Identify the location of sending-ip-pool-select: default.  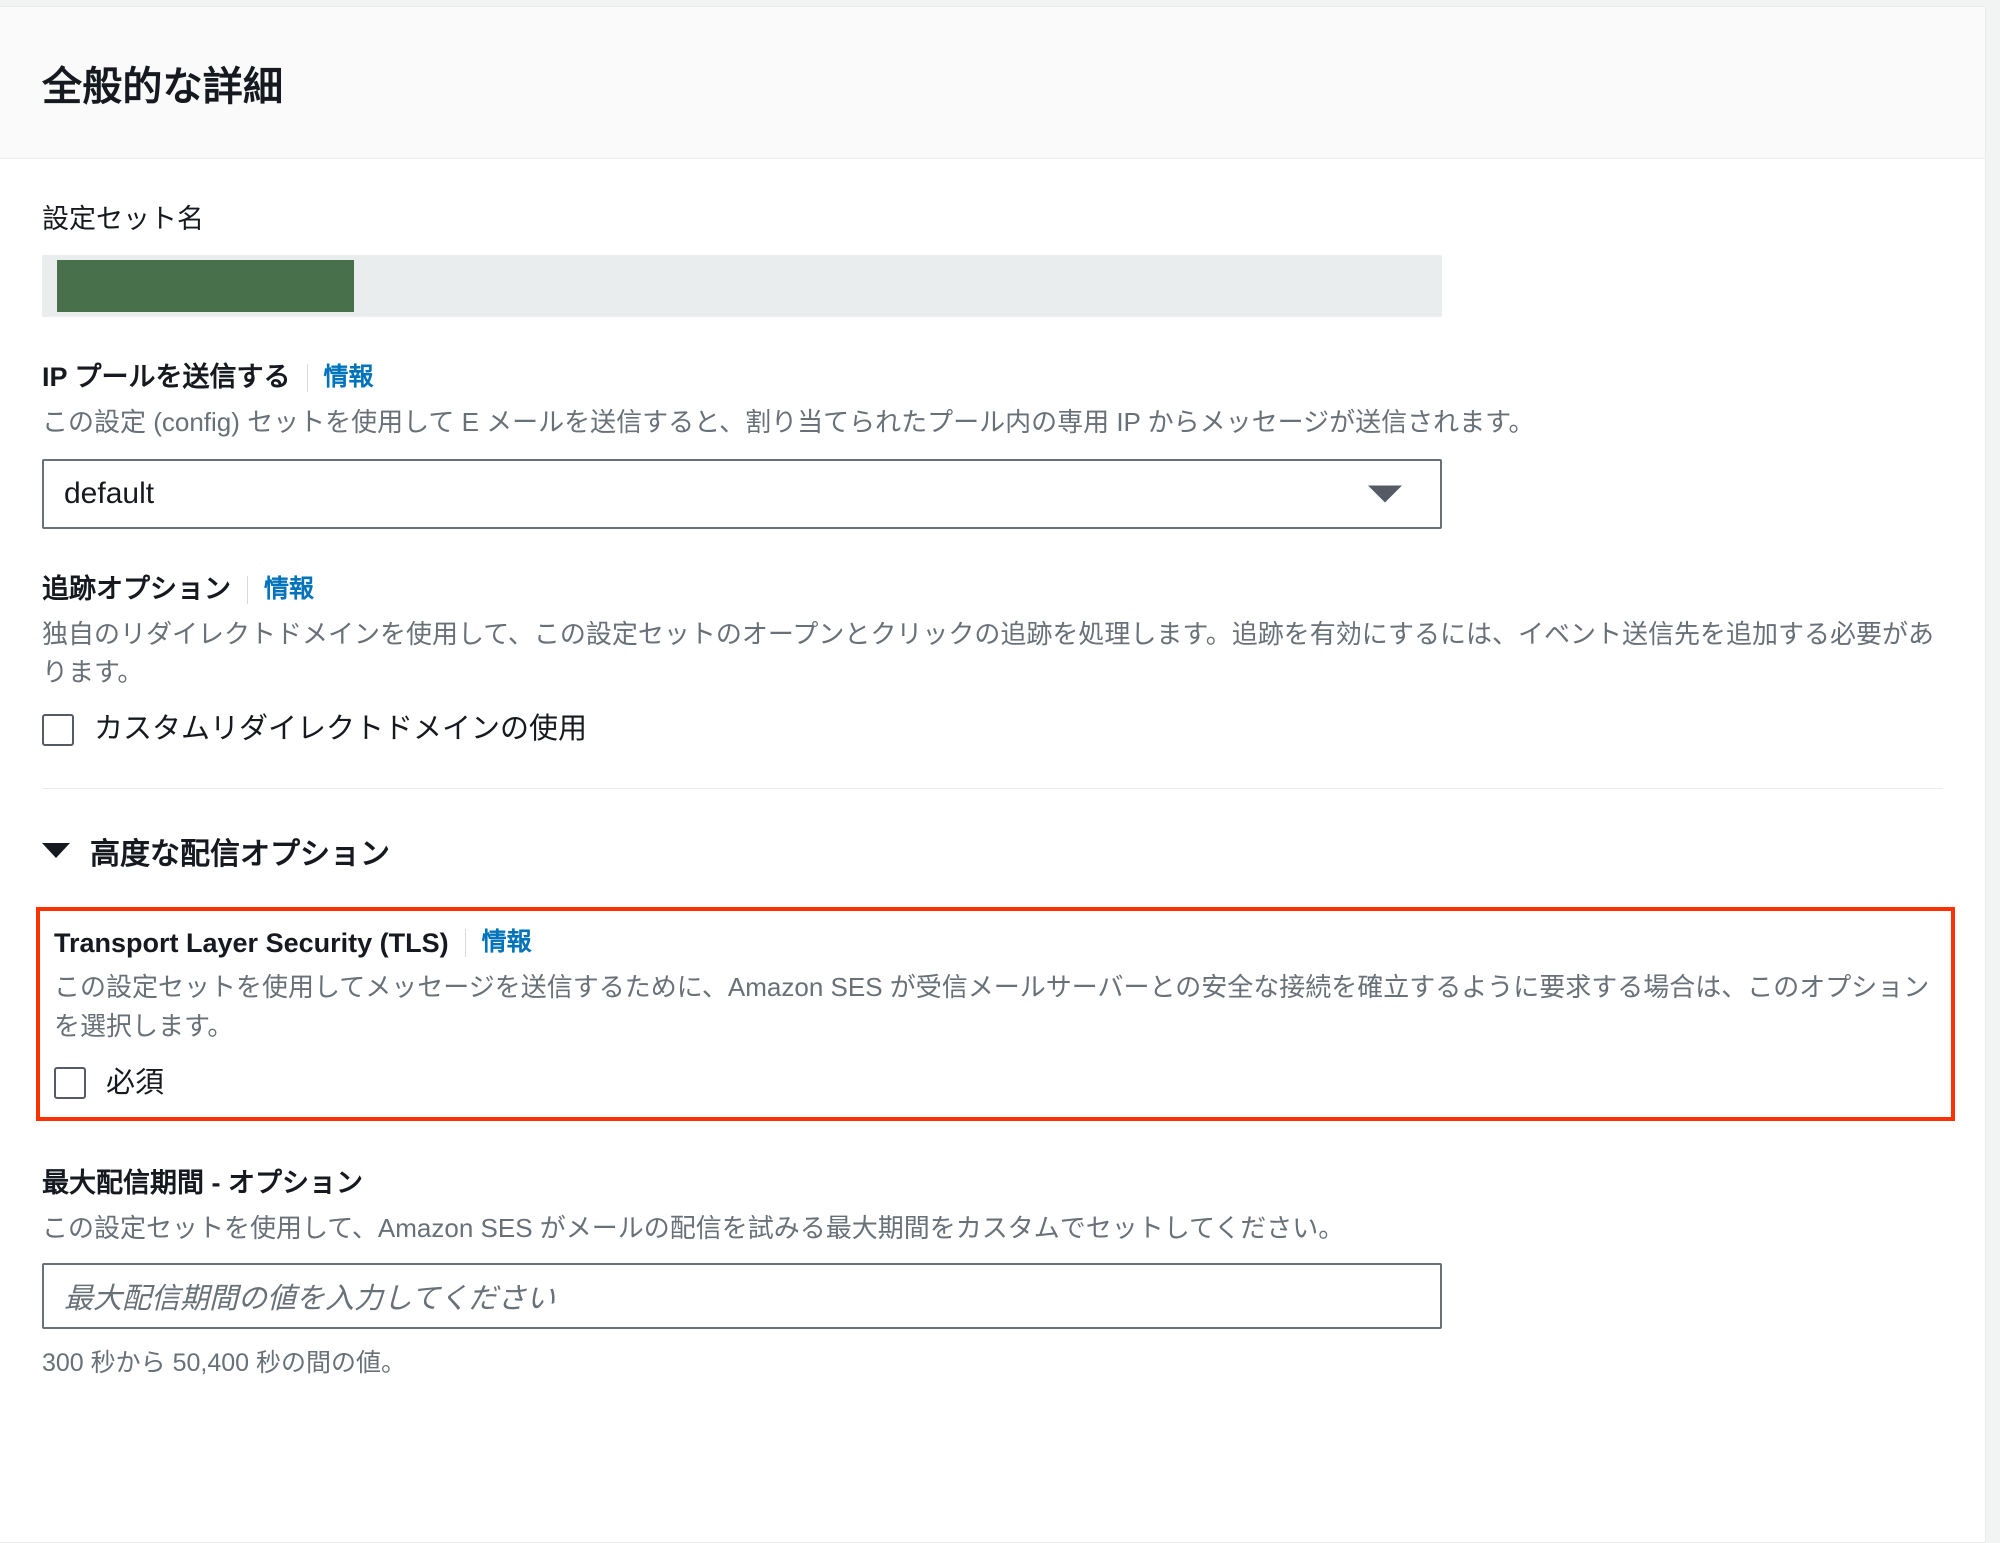
(742, 494).